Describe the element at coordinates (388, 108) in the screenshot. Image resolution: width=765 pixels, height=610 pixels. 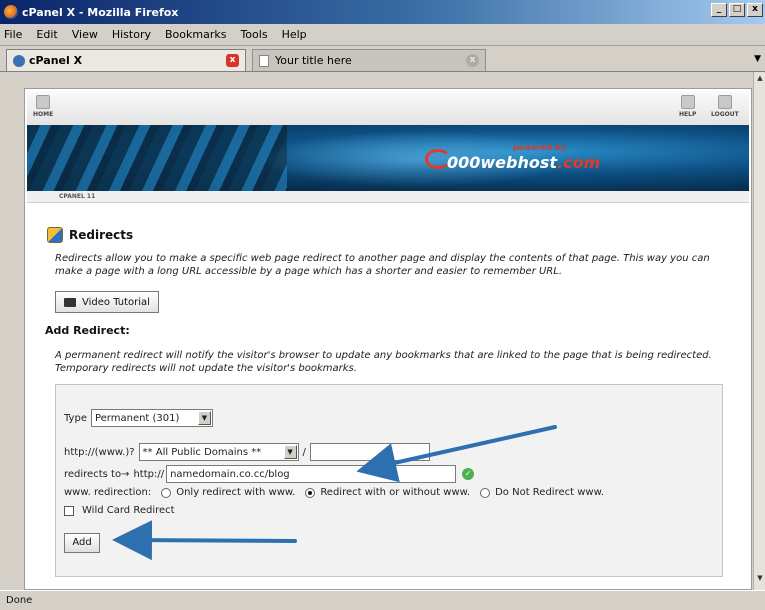
I see `cpanel-nav: HOME HELP LOGOUT` at that location.